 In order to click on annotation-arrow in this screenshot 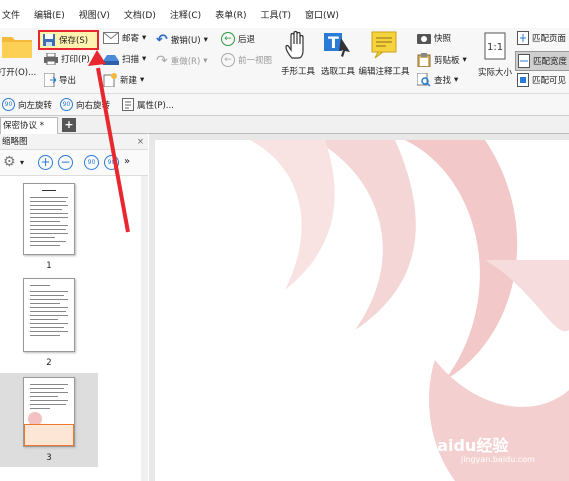, I will do `click(109, 141)`.